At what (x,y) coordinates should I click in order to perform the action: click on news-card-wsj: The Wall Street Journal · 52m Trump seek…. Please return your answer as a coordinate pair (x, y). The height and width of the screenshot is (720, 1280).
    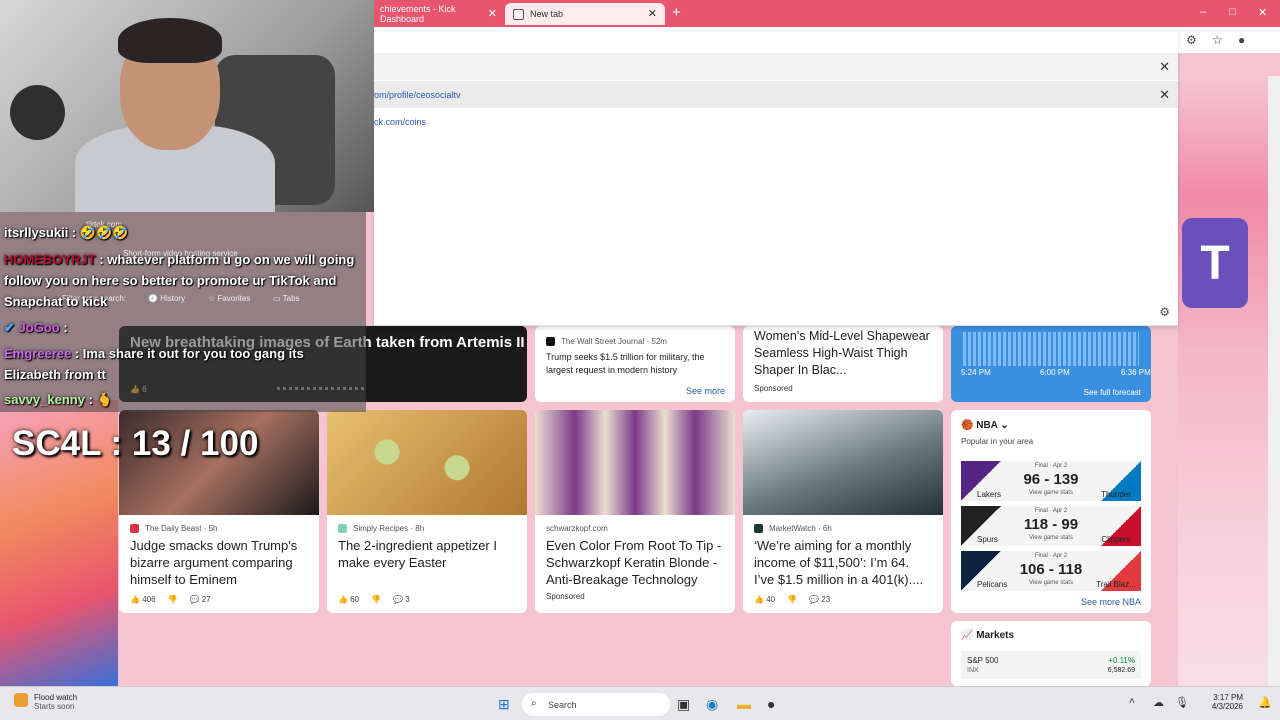
    Looking at the image, I should click on (635, 364).